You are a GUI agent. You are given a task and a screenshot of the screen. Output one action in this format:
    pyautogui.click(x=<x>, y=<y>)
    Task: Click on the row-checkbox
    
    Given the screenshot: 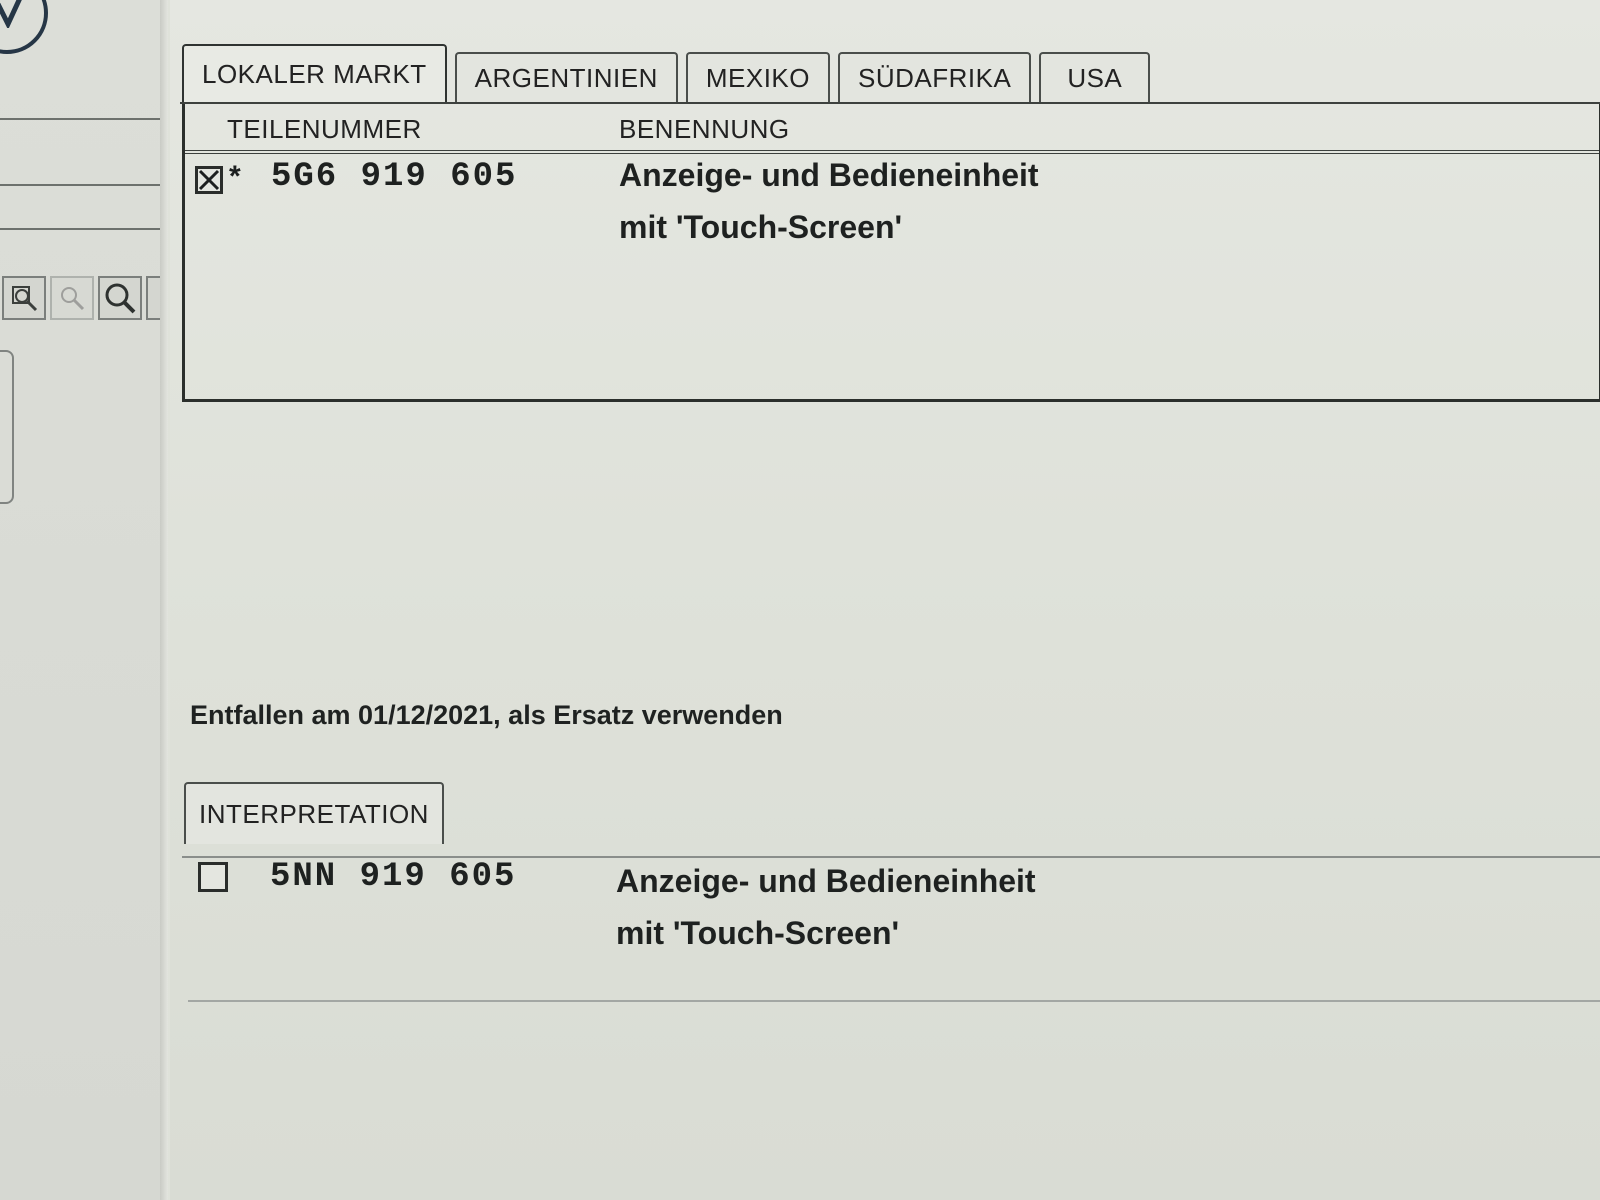 What is the action you would take?
    pyautogui.click(x=213, y=877)
    